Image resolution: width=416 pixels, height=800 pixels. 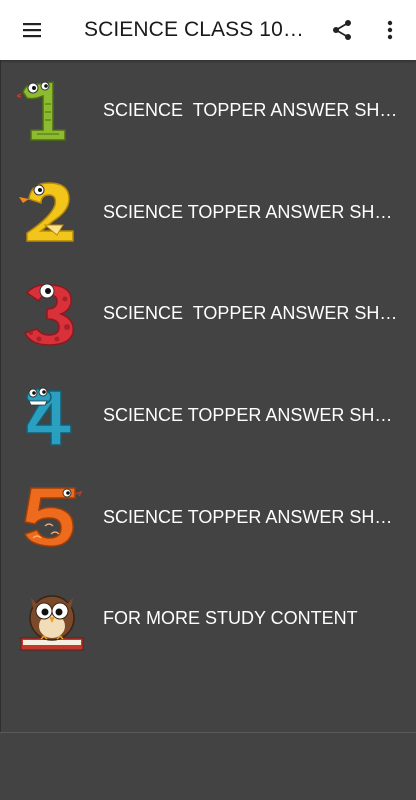 I want to click on share-icon, so click(x=342, y=30).